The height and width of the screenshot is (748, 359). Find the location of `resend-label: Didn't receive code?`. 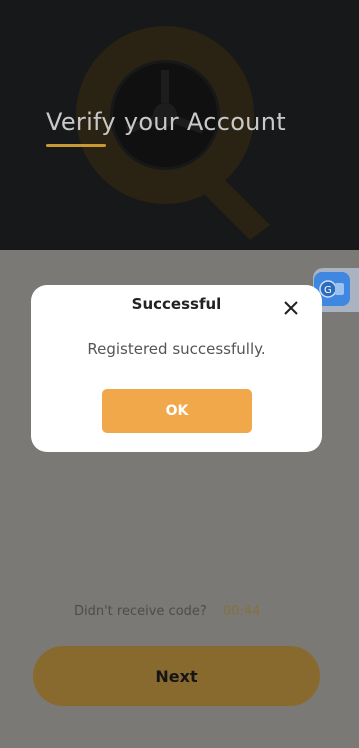

resend-label: Didn't receive code? is located at coordinates (140, 611).